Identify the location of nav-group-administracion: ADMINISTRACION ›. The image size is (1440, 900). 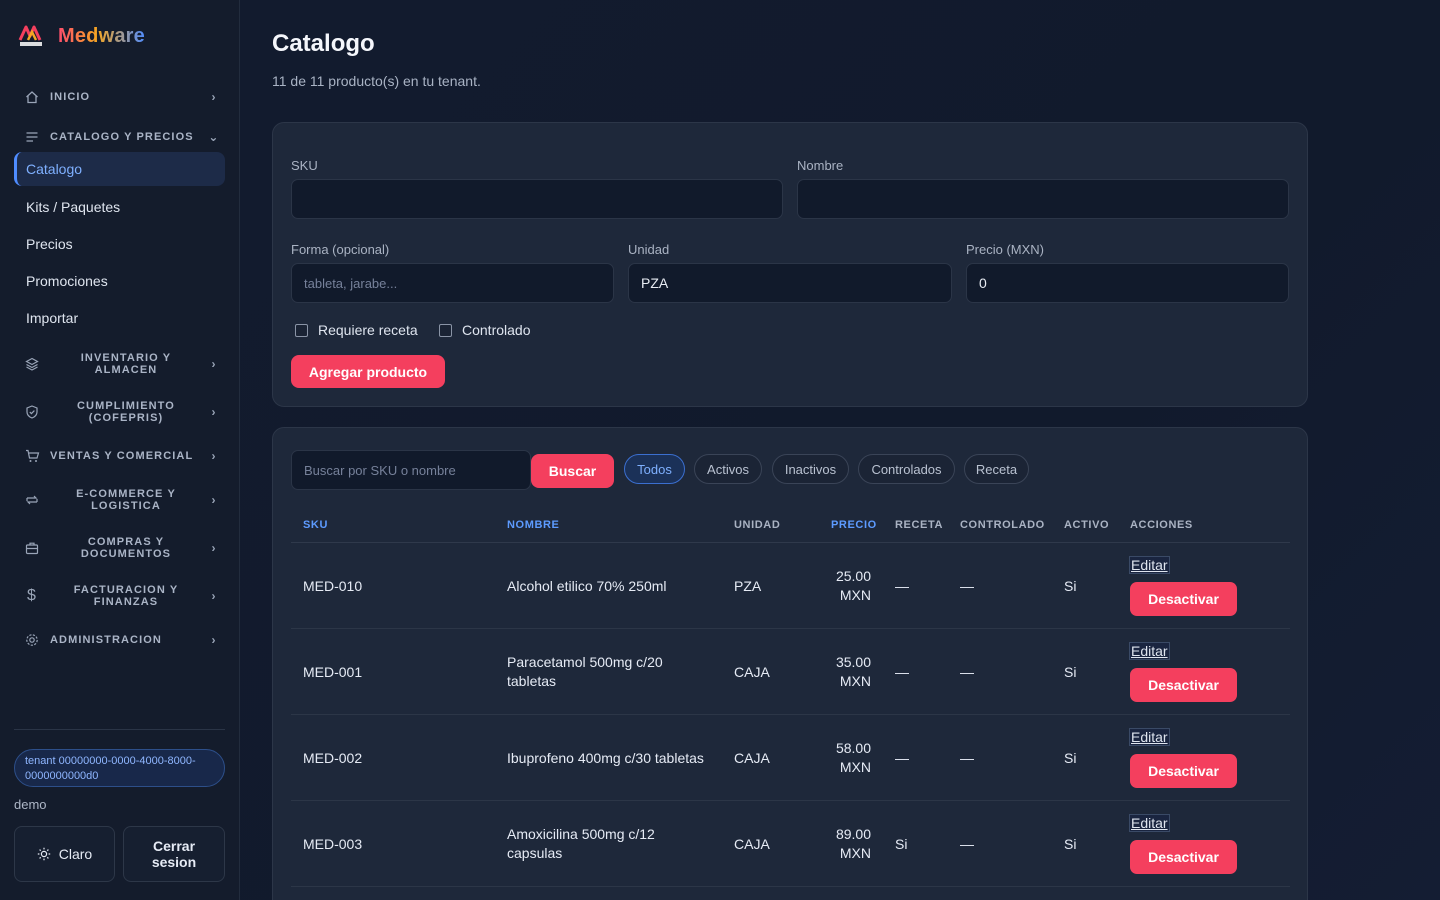
(120, 640).